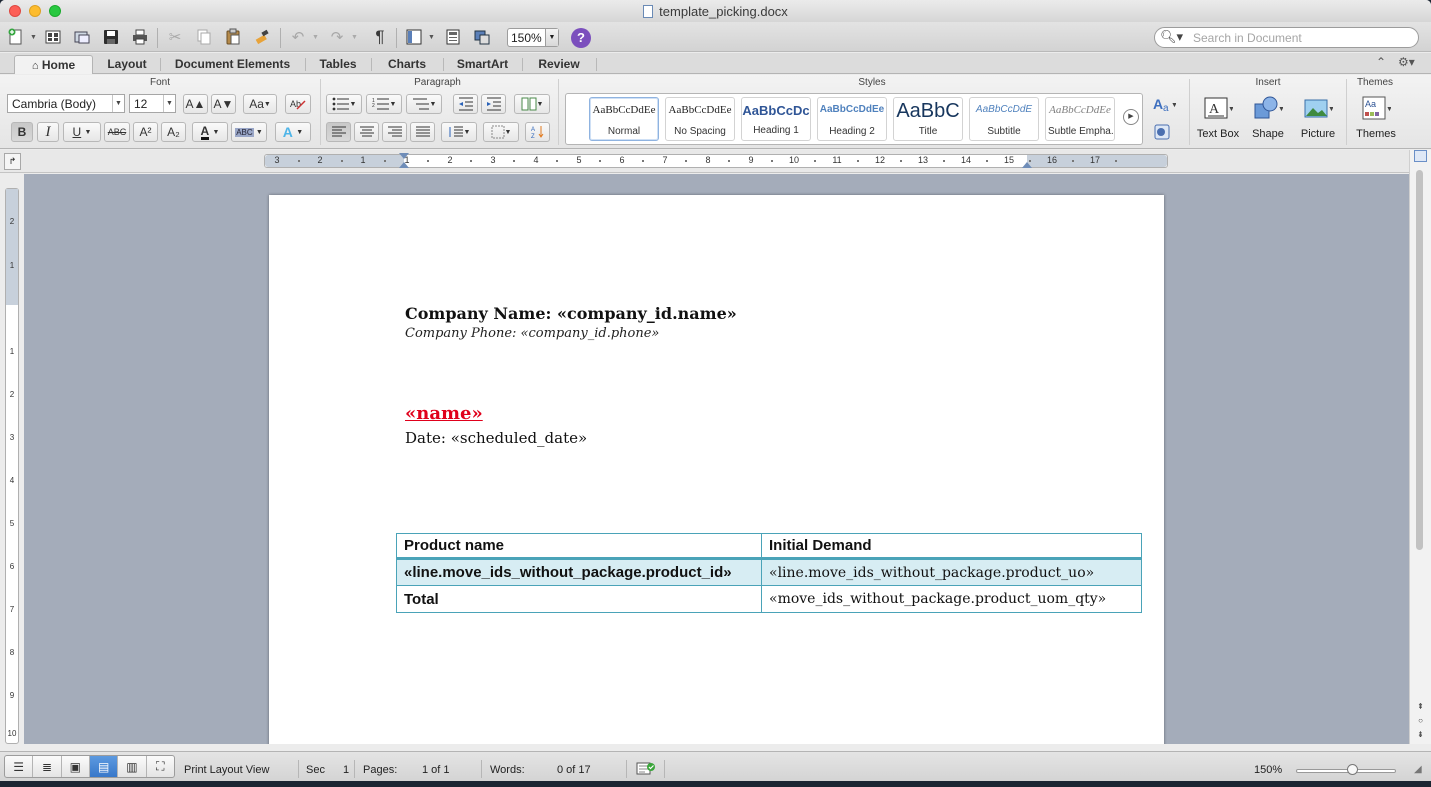 The image size is (1431, 787). I want to click on undo-icon: ↶, so click(298, 37).